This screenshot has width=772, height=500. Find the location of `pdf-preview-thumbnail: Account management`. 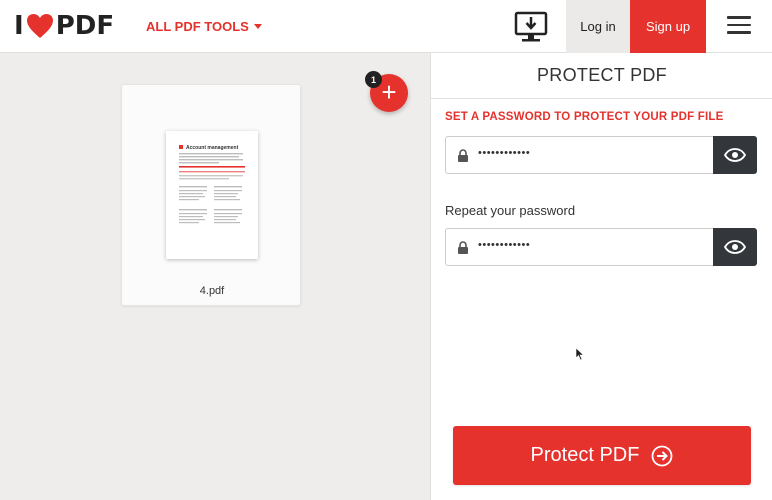

pdf-preview-thumbnail: Account management is located at coordinates (212, 195).